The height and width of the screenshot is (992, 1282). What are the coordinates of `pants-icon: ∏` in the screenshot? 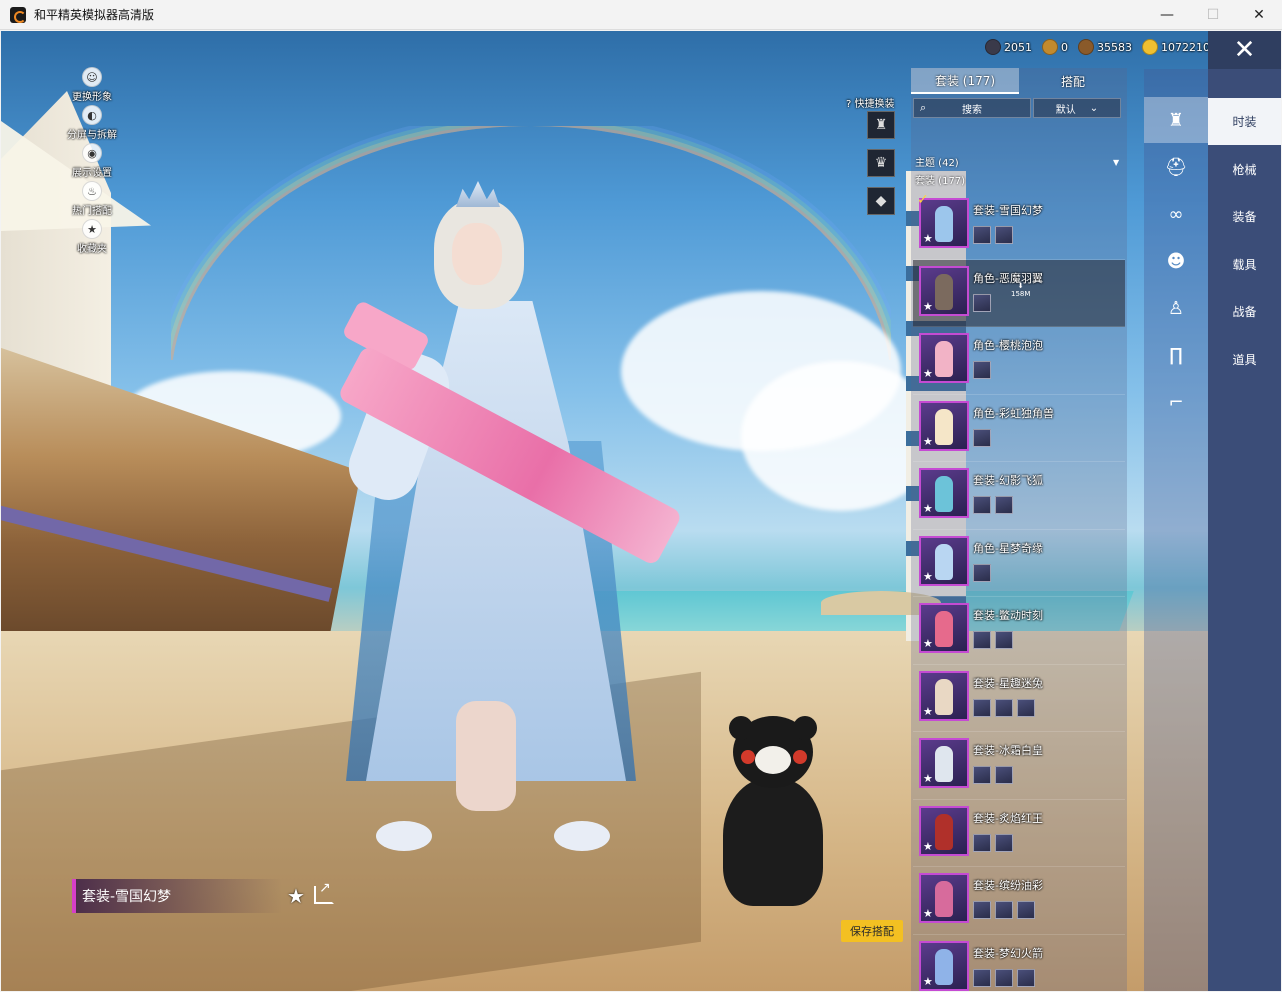 It's located at (1176, 355).